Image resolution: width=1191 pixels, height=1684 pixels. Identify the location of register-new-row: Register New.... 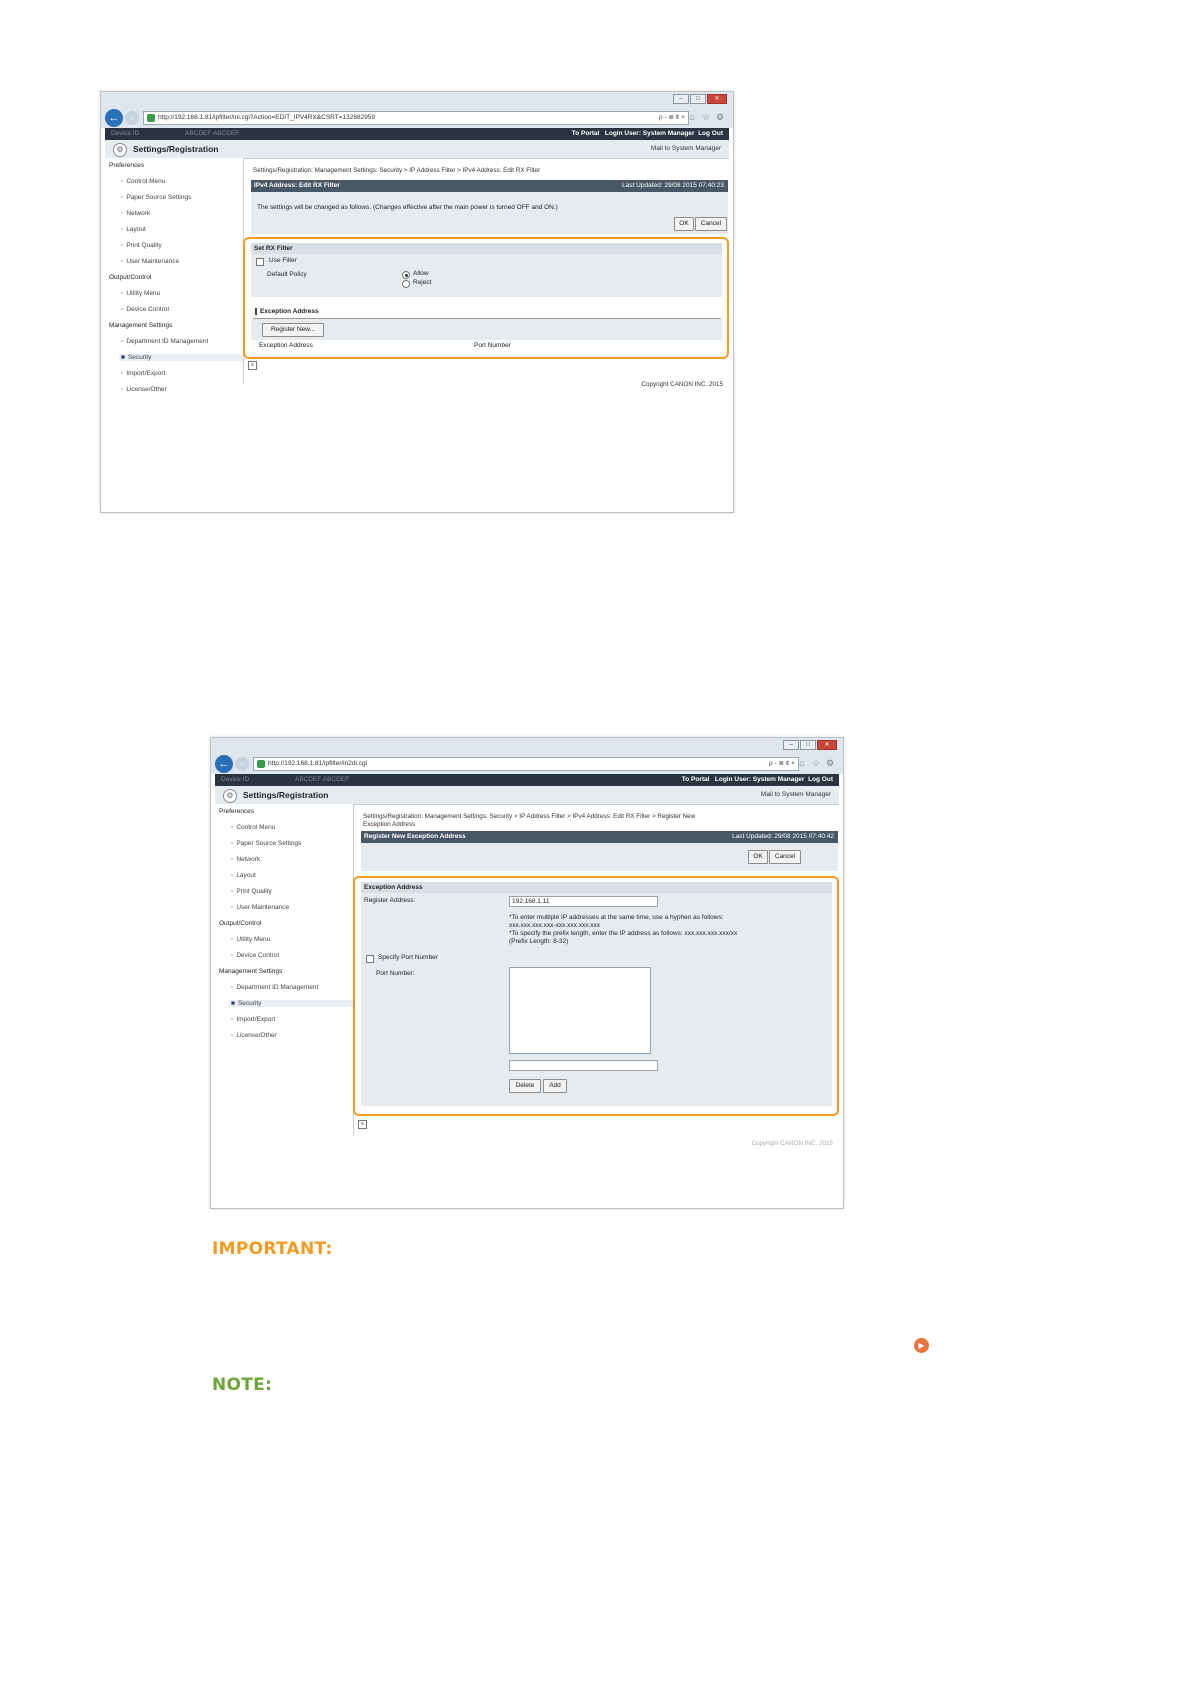
(486, 329).